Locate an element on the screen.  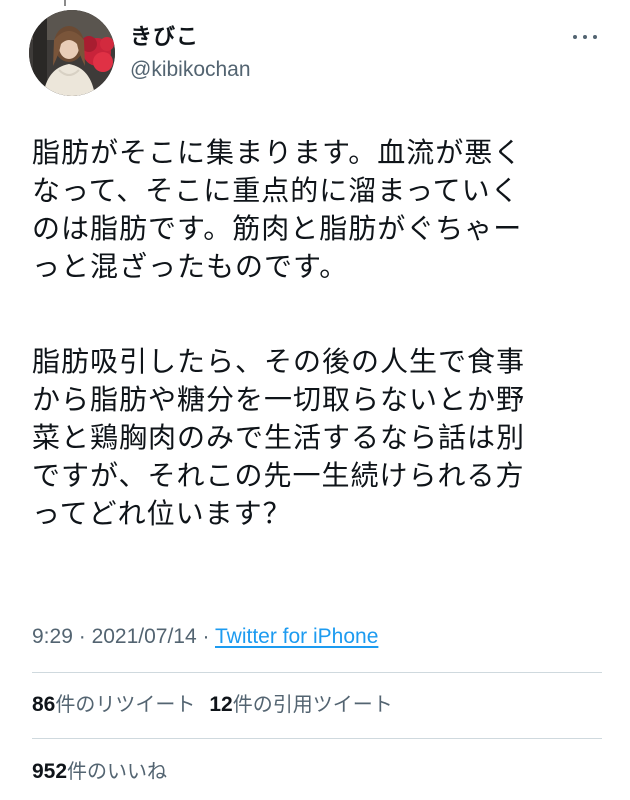
likes-count: 952 is located at coordinates (50, 771).